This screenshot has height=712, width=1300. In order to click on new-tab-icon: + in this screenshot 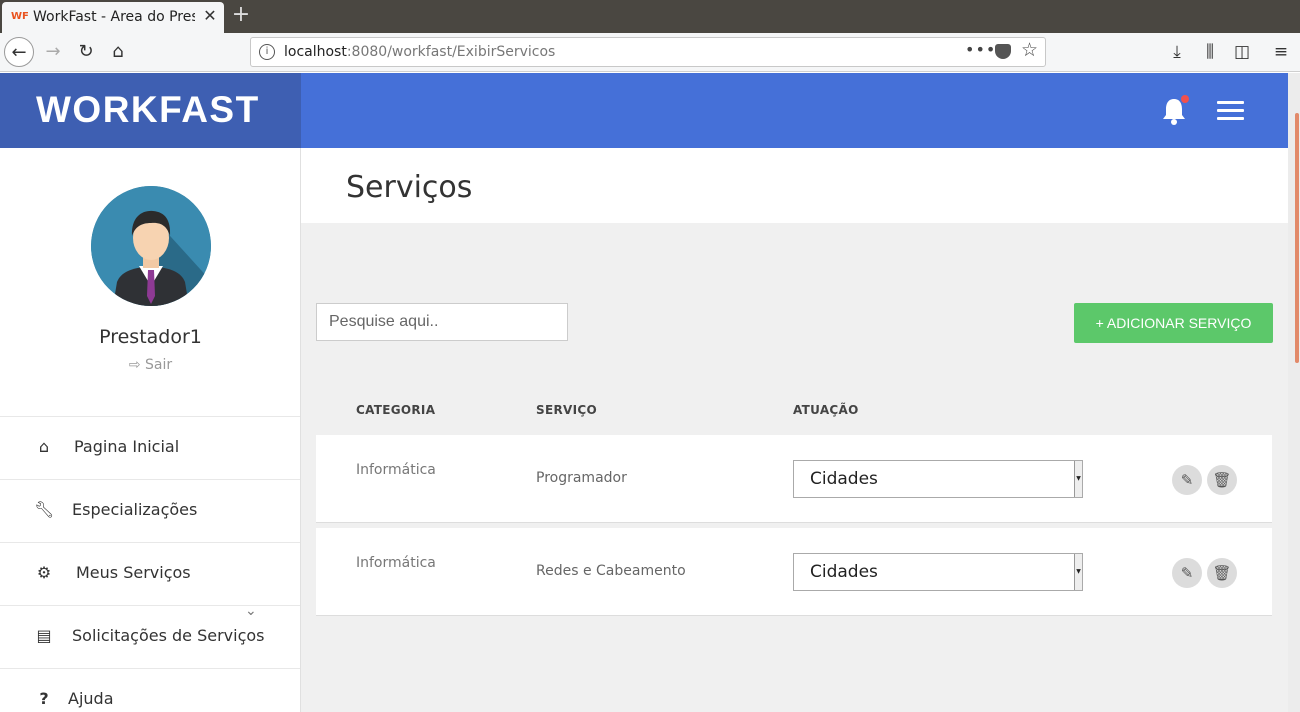, I will do `click(241, 15)`.